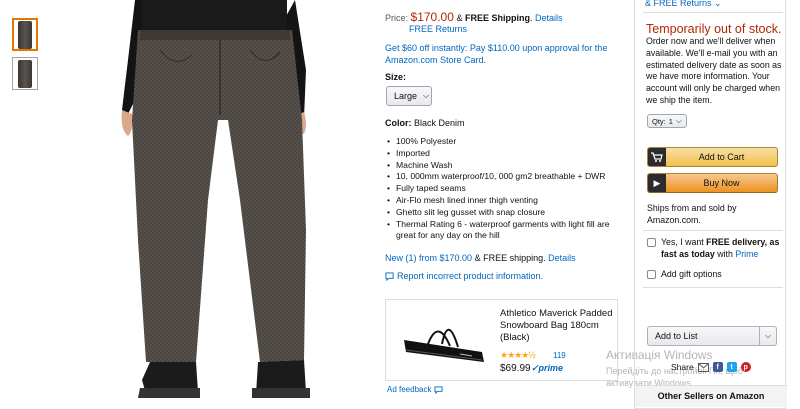 Image resolution: width=800 pixels, height=409 pixels. I want to click on free-delivery-pre: Yes, I want, so click(684, 242).